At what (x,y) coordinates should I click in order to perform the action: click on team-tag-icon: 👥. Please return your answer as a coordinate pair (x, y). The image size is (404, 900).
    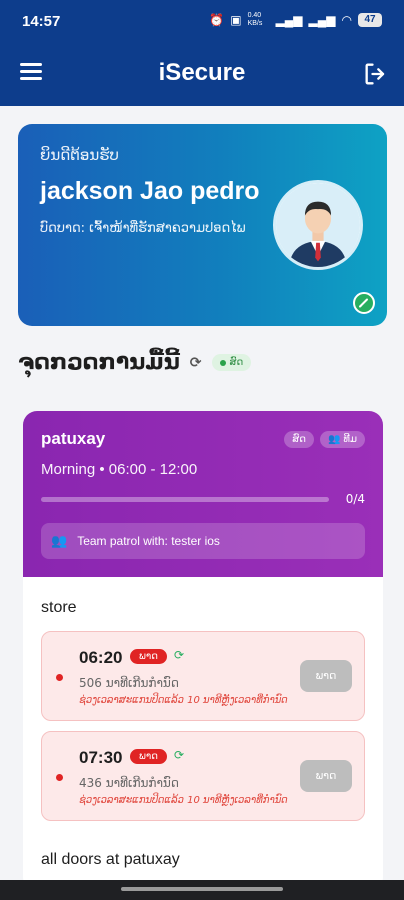
    Looking at the image, I should click on (334, 439).